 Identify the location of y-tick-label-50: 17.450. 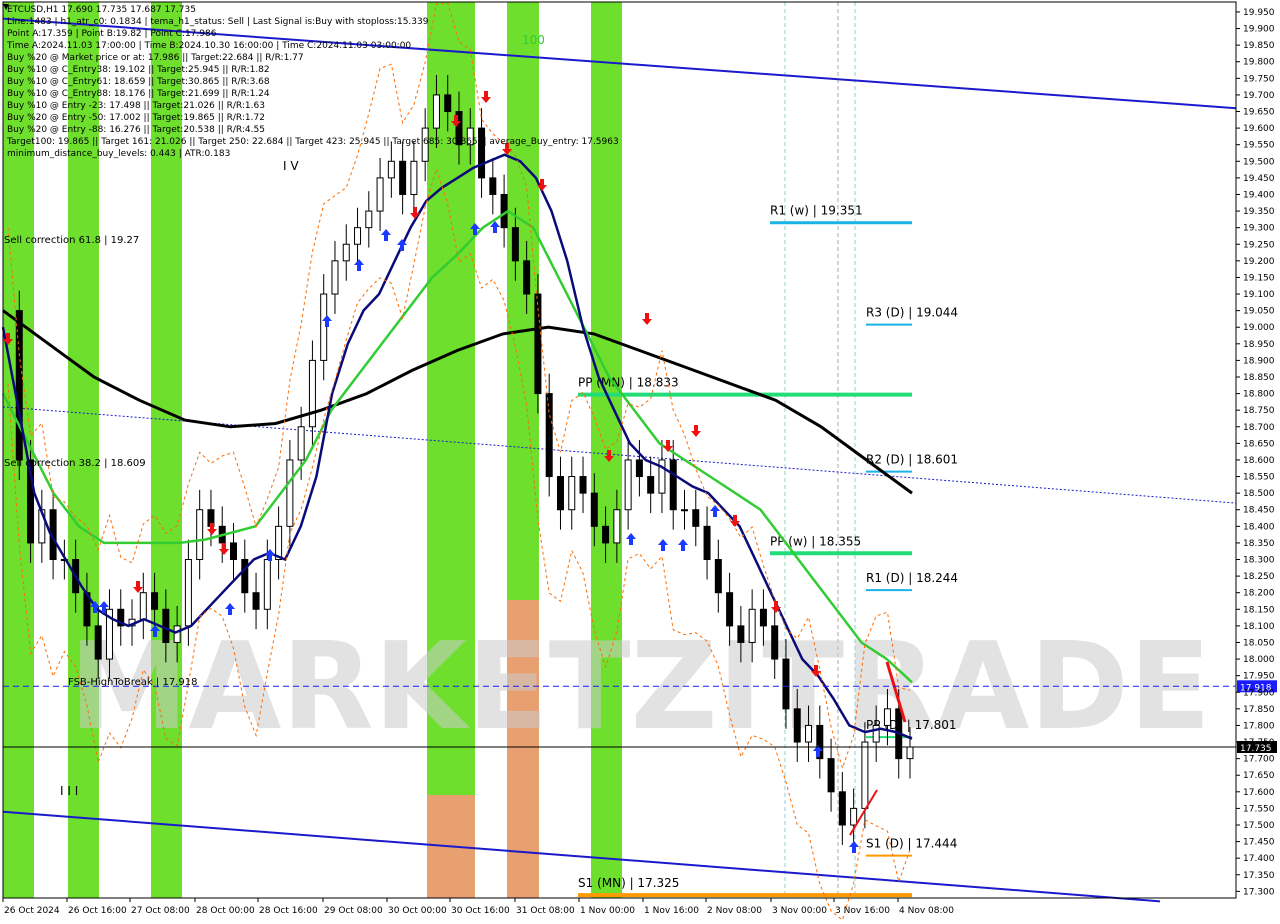
(1259, 843).